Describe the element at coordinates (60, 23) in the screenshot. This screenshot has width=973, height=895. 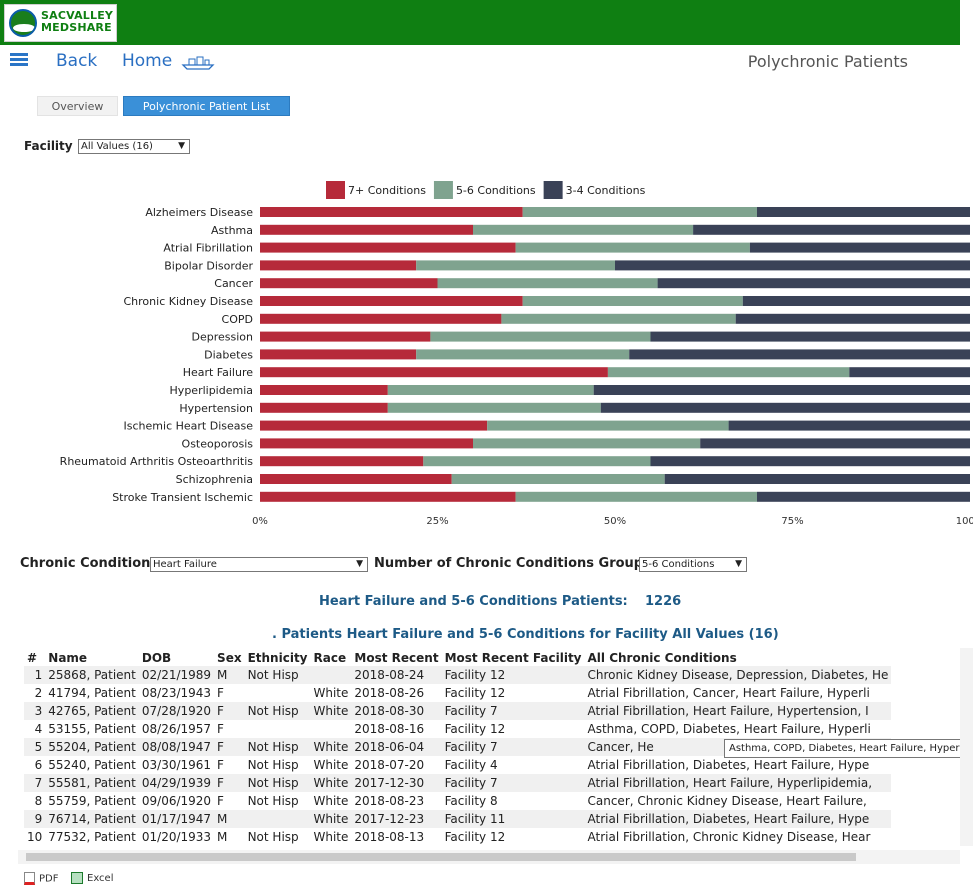
I see `sacvalley-logo: SACVALLEY MEDSHARE` at that location.